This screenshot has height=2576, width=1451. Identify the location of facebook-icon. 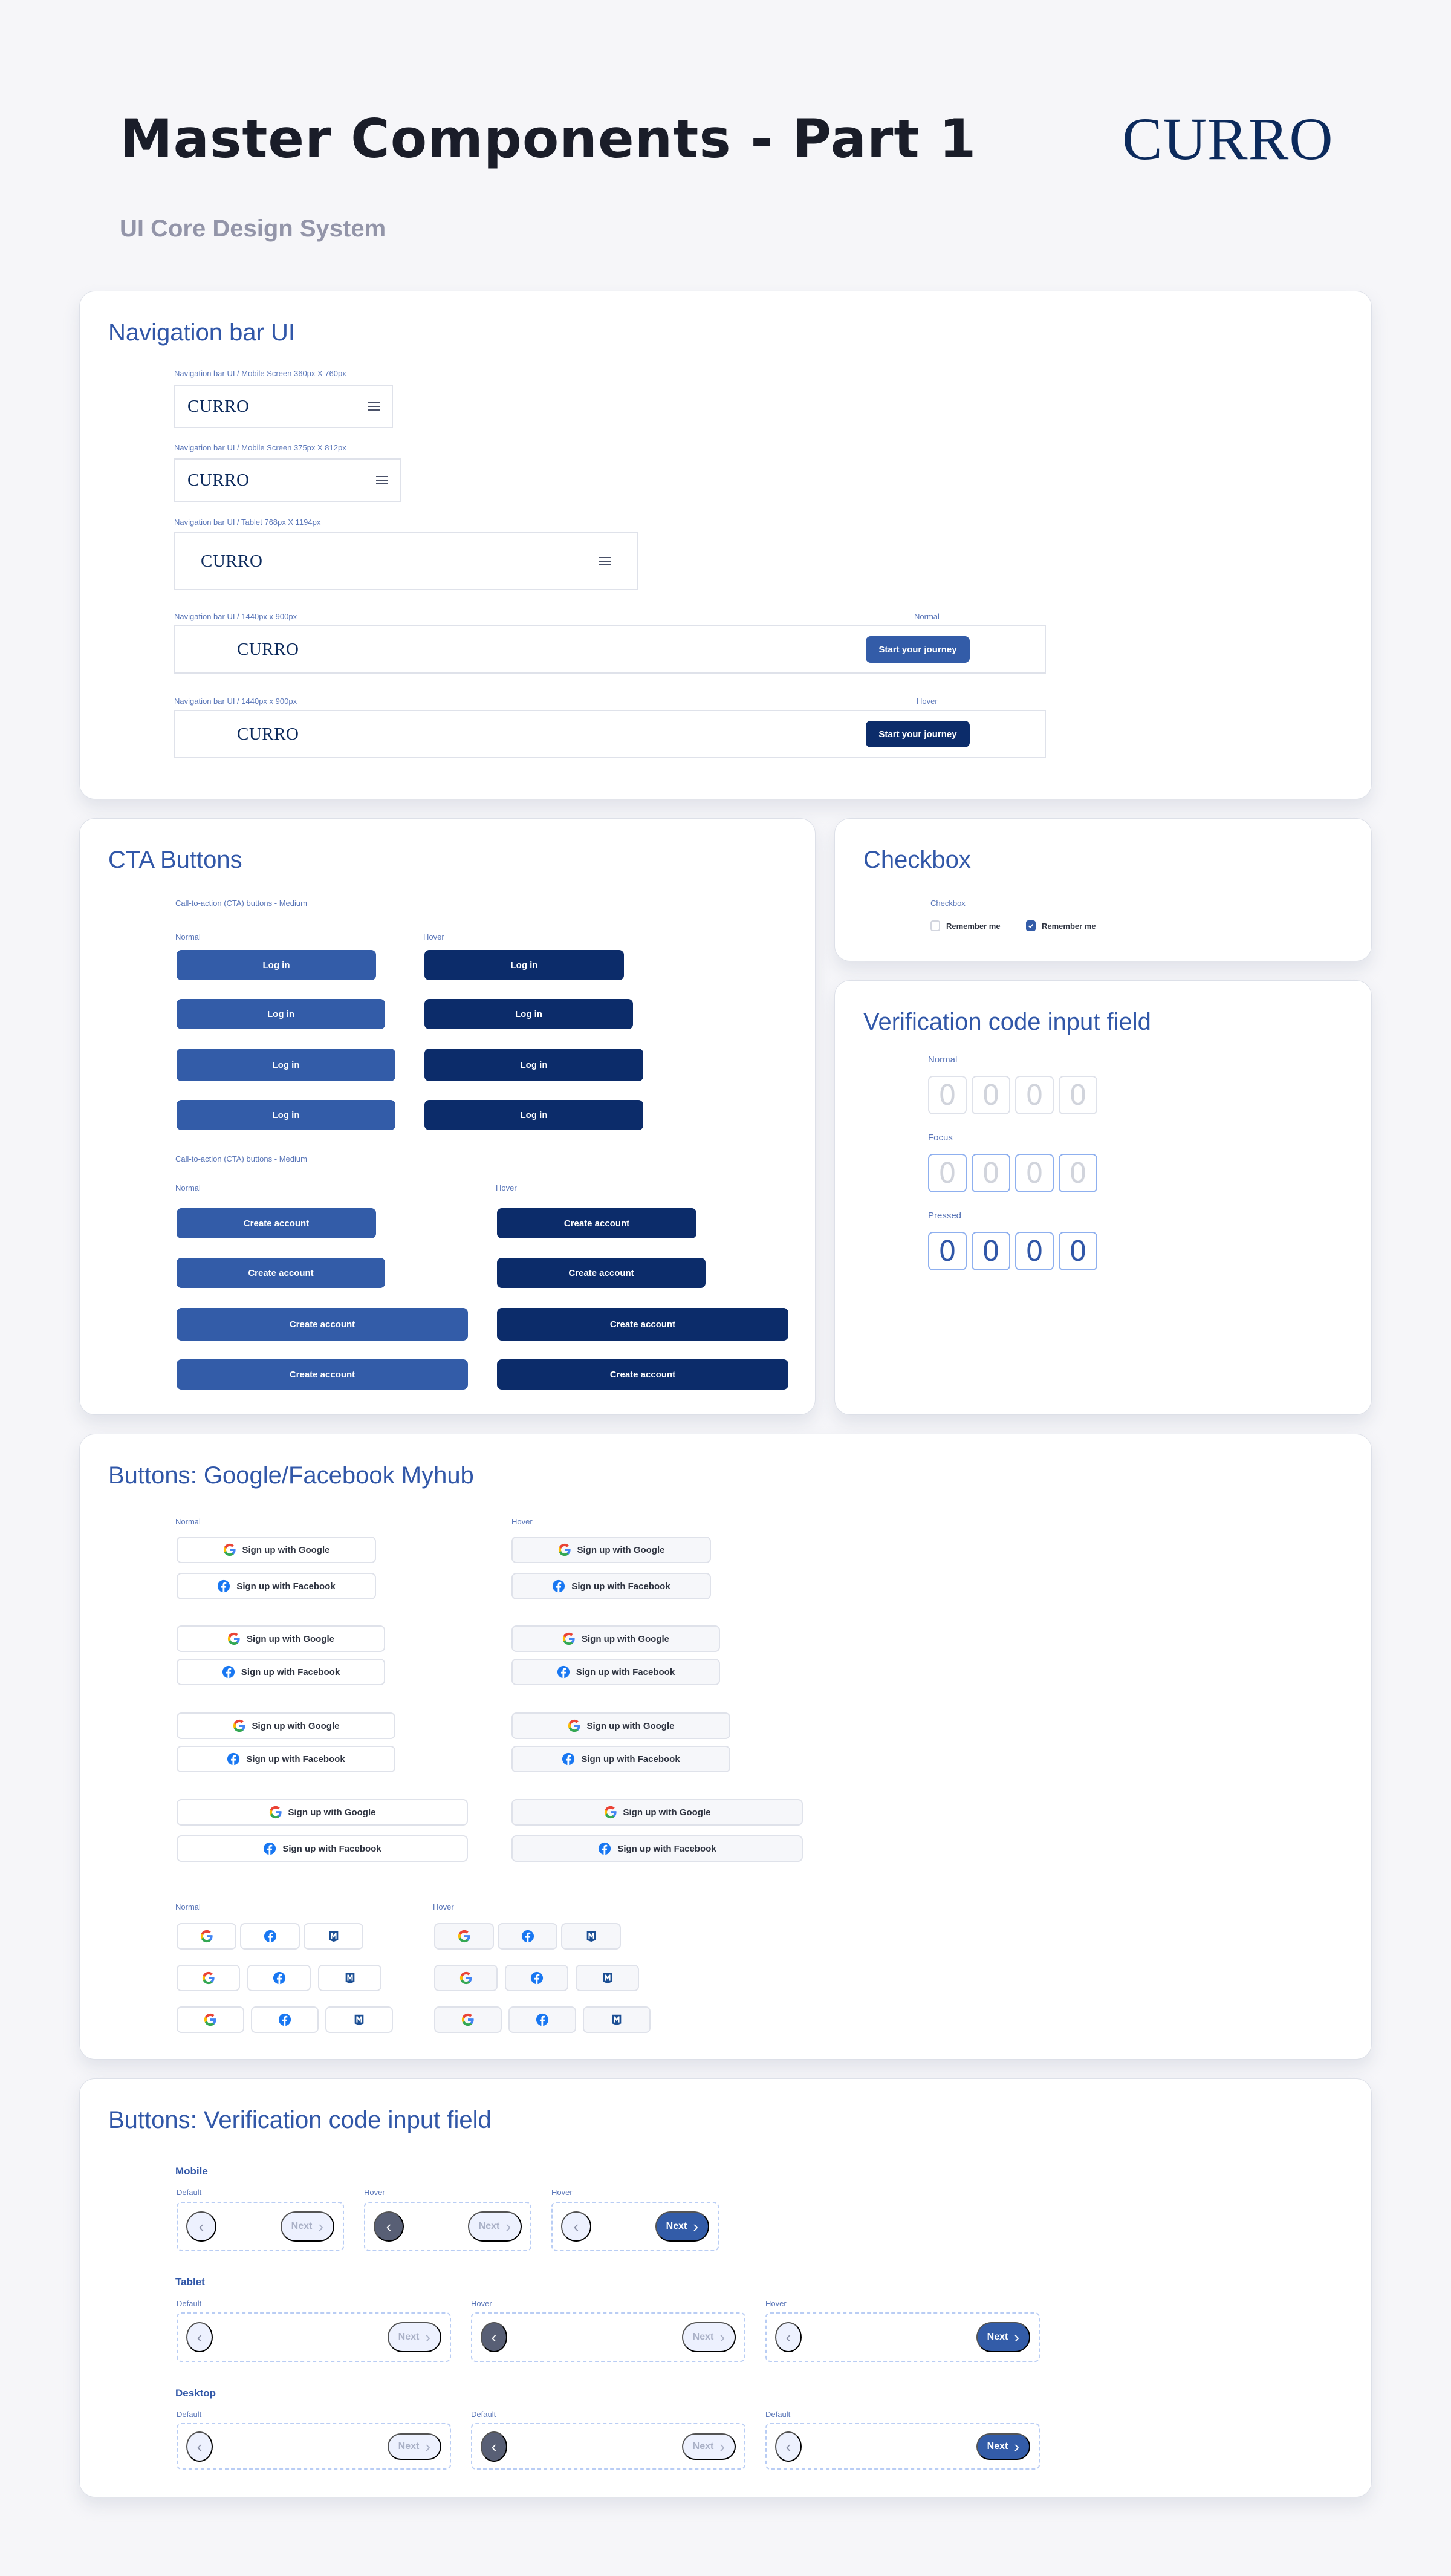
(527, 1937).